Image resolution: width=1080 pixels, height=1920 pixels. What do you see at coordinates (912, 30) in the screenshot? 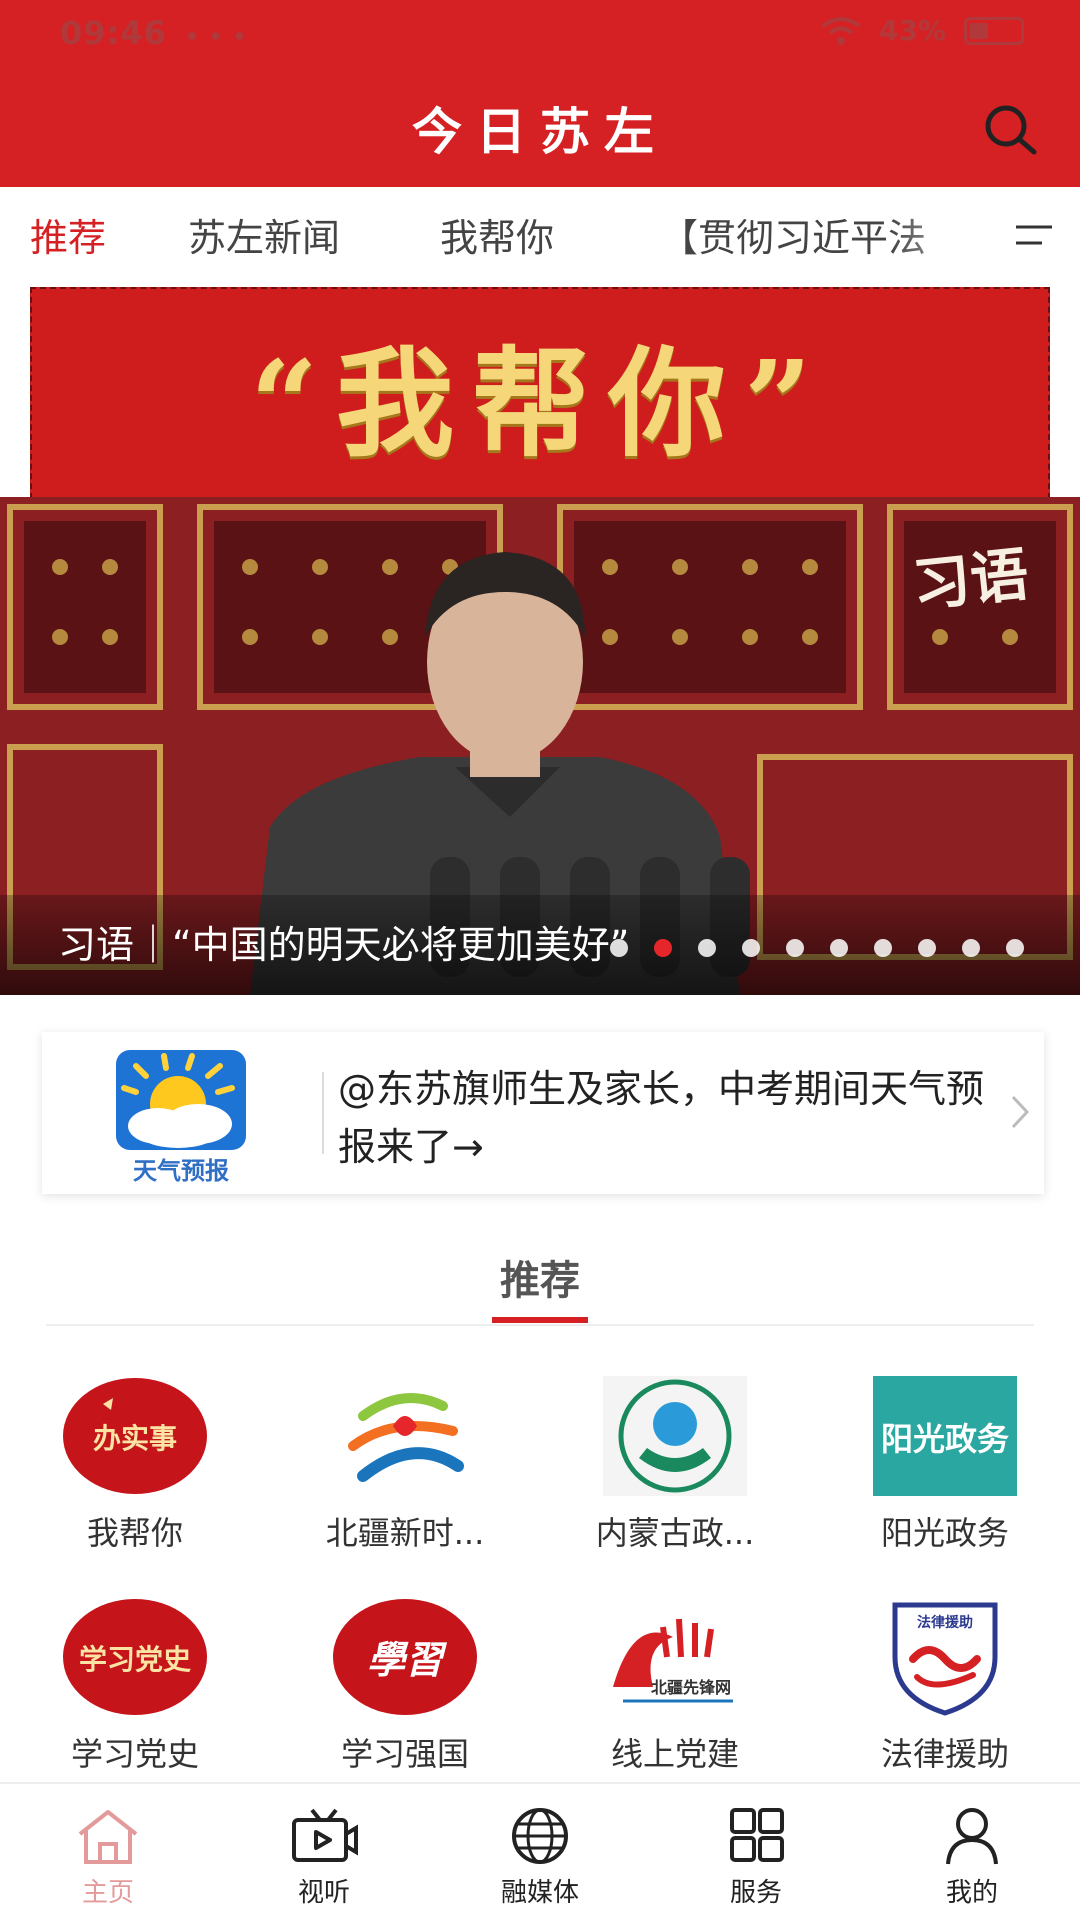
I see `battery-percent: 43%` at bounding box center [912, 30].